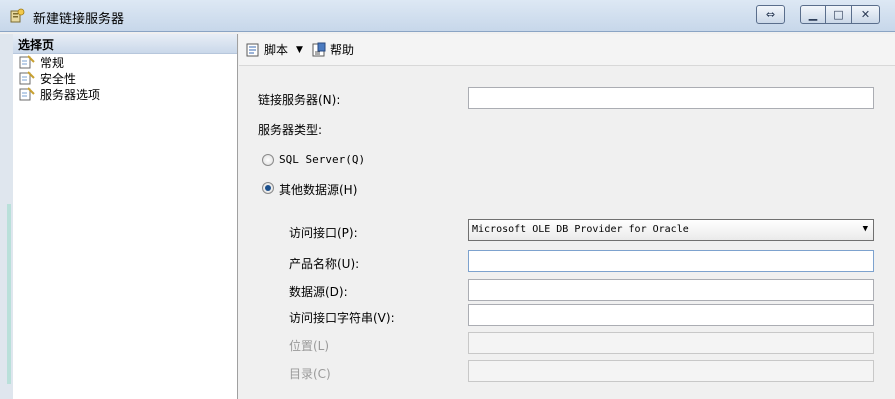 The width and height of the screenshot is (895, 399). I want to click on double-arrow-icon: ⇔, so click(770, 14).